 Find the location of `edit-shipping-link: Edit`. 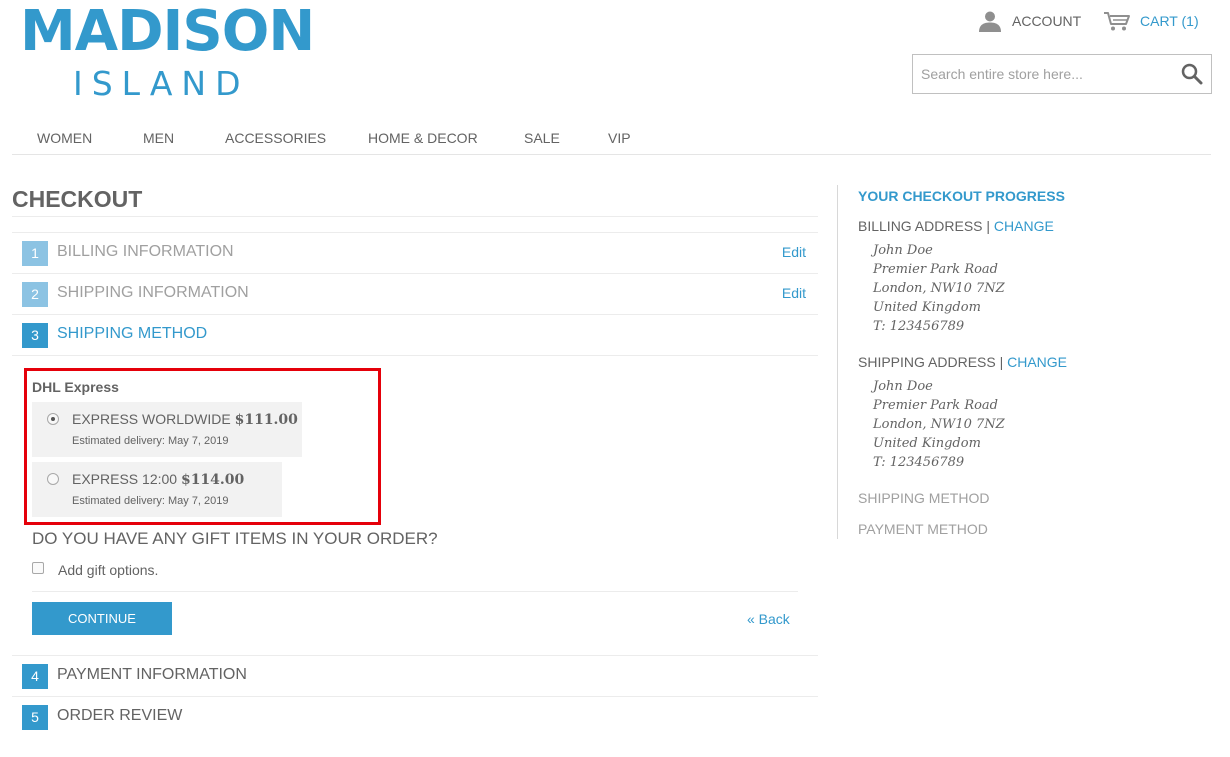

edit-shipping-link: Edit is located at coordinates (794, 293).